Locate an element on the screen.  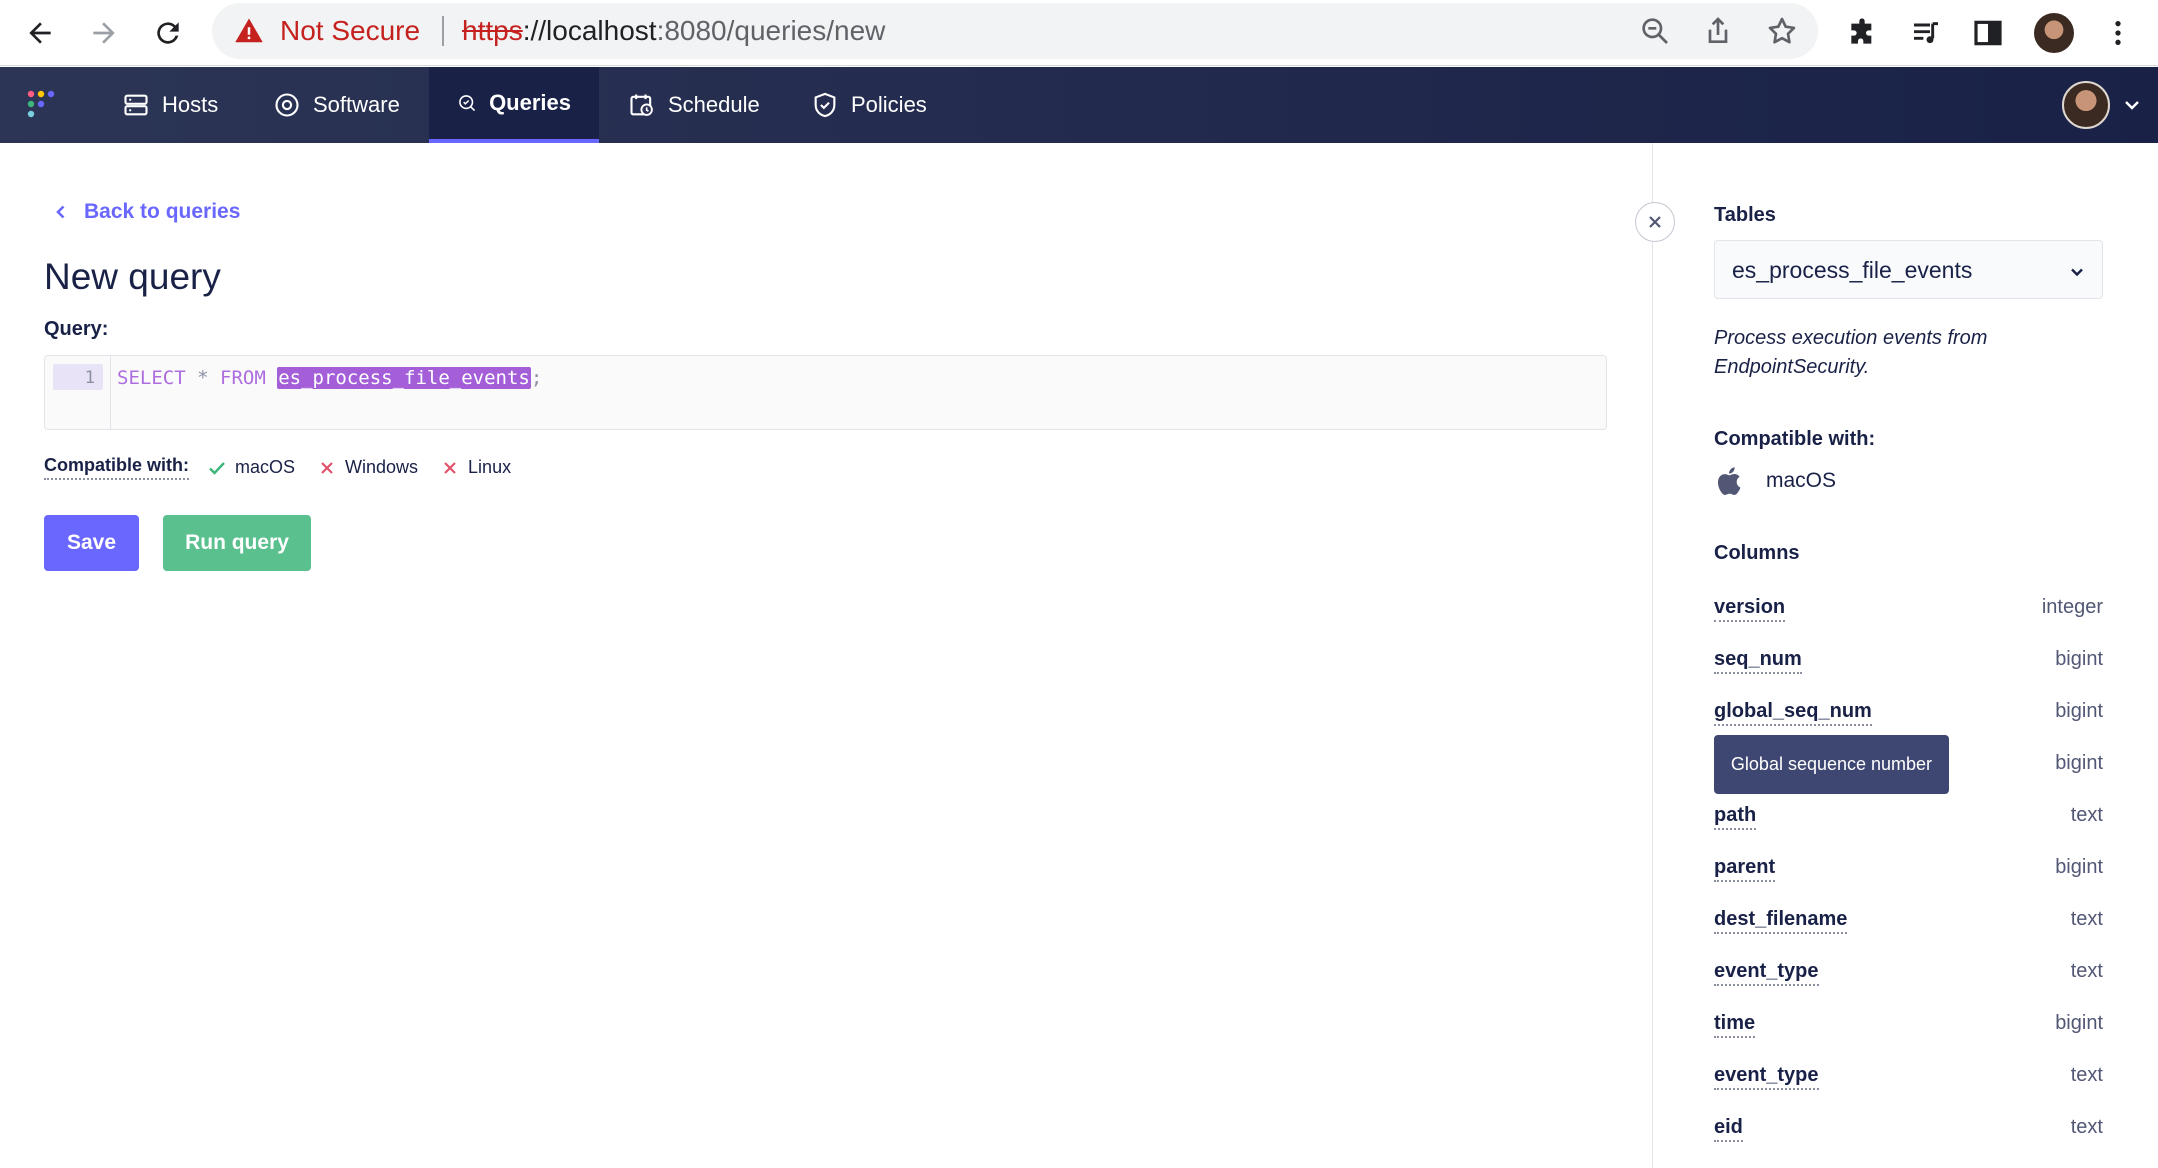
compatible-with-label: Compatible with: is located at coordinates (116, 467).